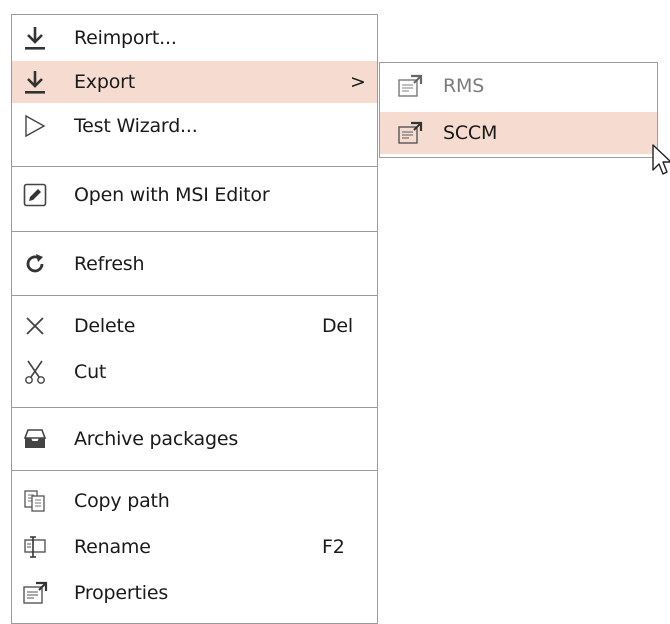 The width and height of the screenshot is (670, 624). Describe the element at coordinates (109, 264) in the screenshot. I see `menu-item-label: Refresh` at that location.